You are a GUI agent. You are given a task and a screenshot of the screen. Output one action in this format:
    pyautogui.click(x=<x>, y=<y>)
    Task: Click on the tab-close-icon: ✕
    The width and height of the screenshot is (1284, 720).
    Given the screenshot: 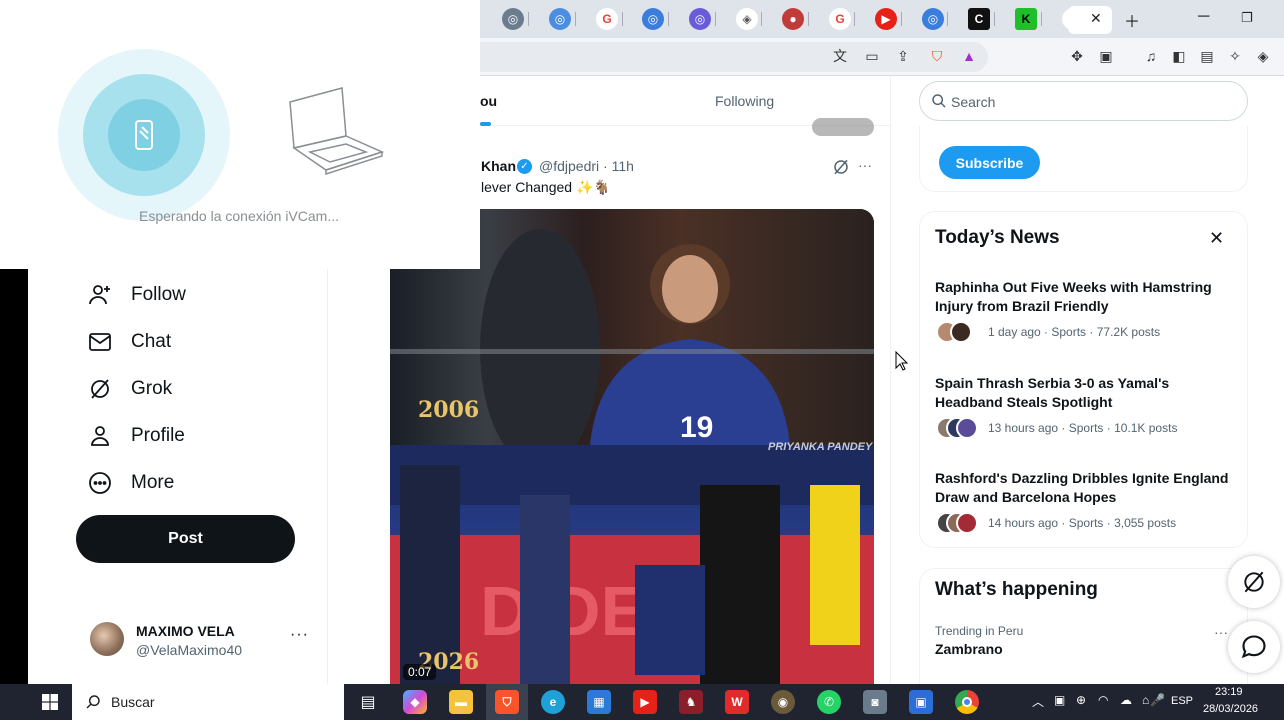 What is the action you would take?
    pyautogui.click(x=1096, y=18)
    